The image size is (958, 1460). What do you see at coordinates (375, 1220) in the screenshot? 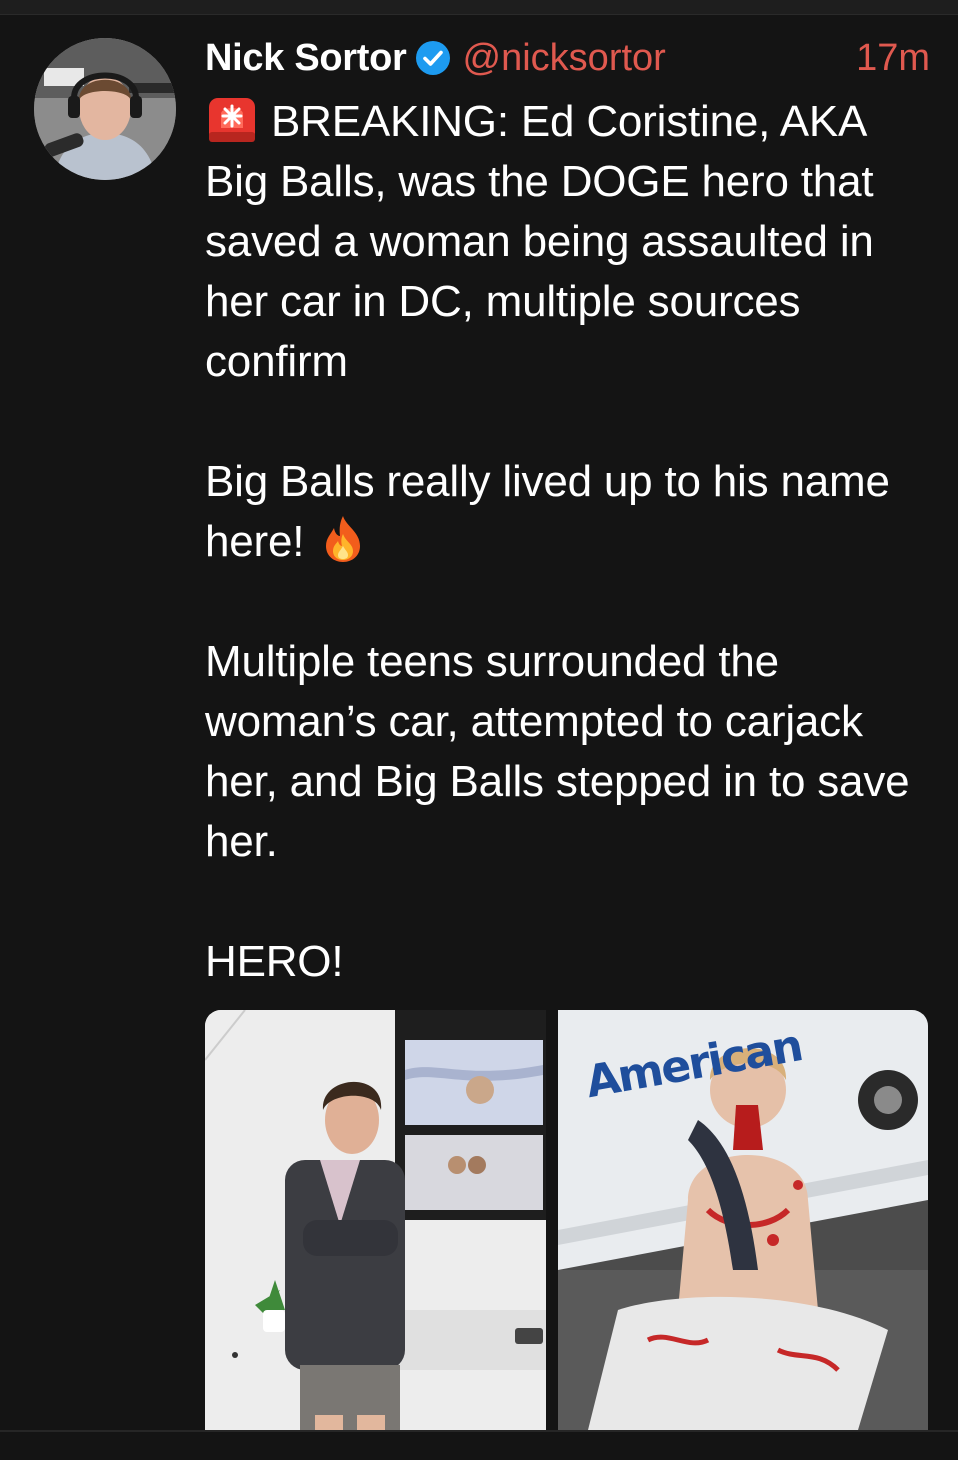
I see `photo-young-man-in-blazer` at bounding box center [375, 1220].